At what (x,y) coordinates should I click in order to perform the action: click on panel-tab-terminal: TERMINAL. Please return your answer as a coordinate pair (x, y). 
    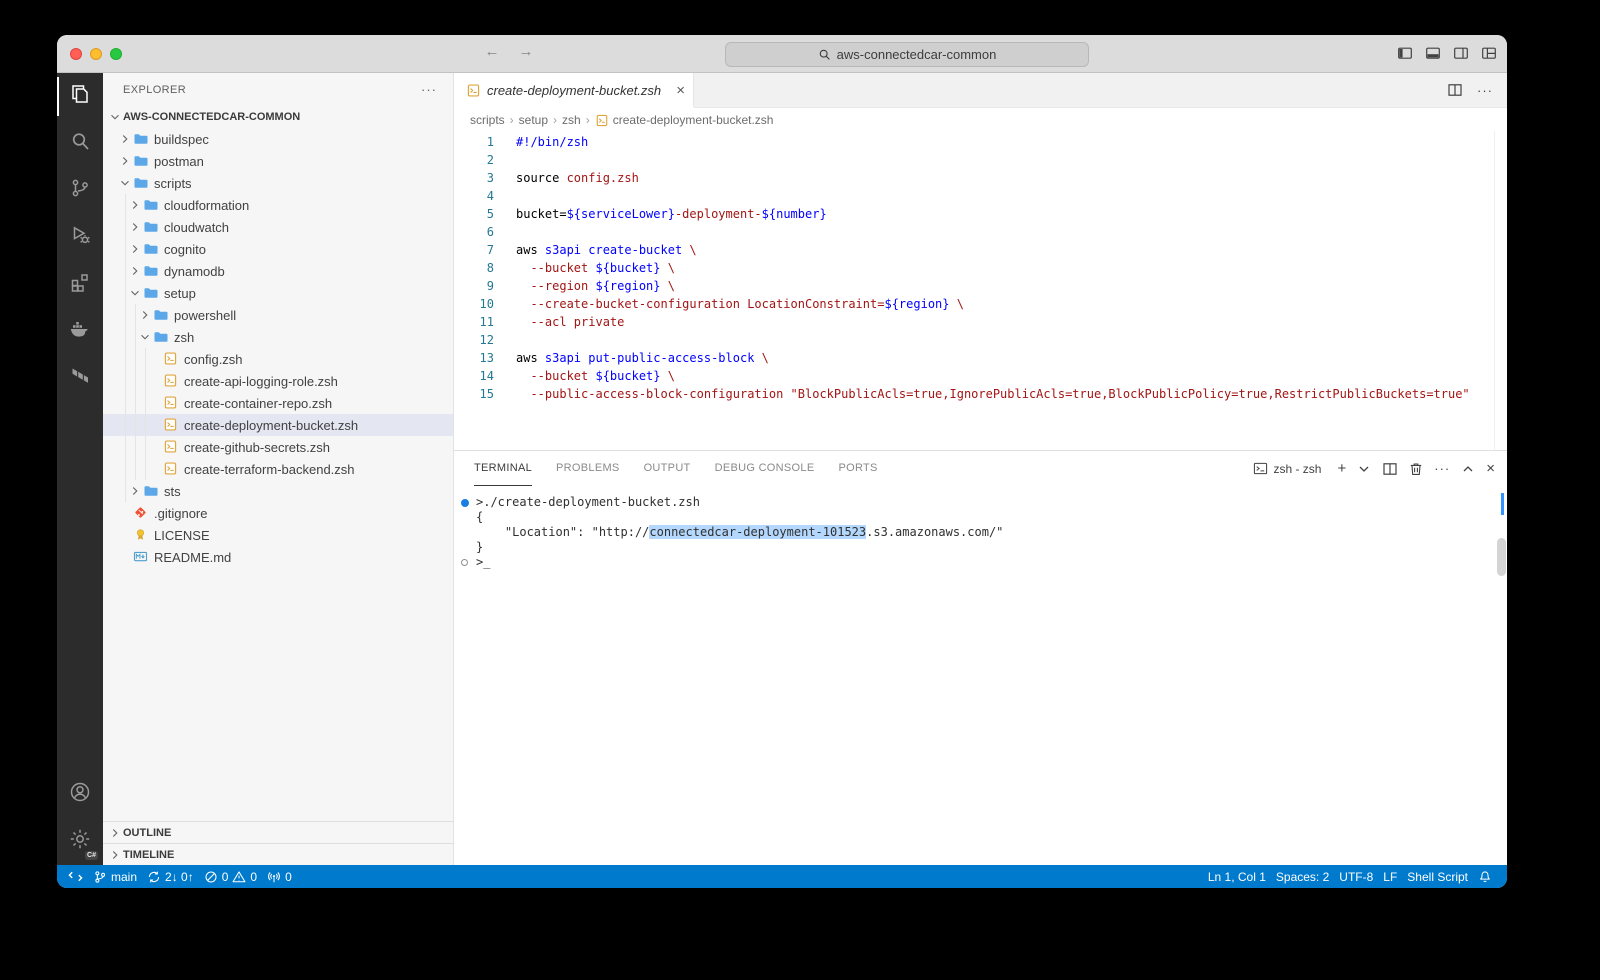
    Looking at the image, I should click on (503, 468).